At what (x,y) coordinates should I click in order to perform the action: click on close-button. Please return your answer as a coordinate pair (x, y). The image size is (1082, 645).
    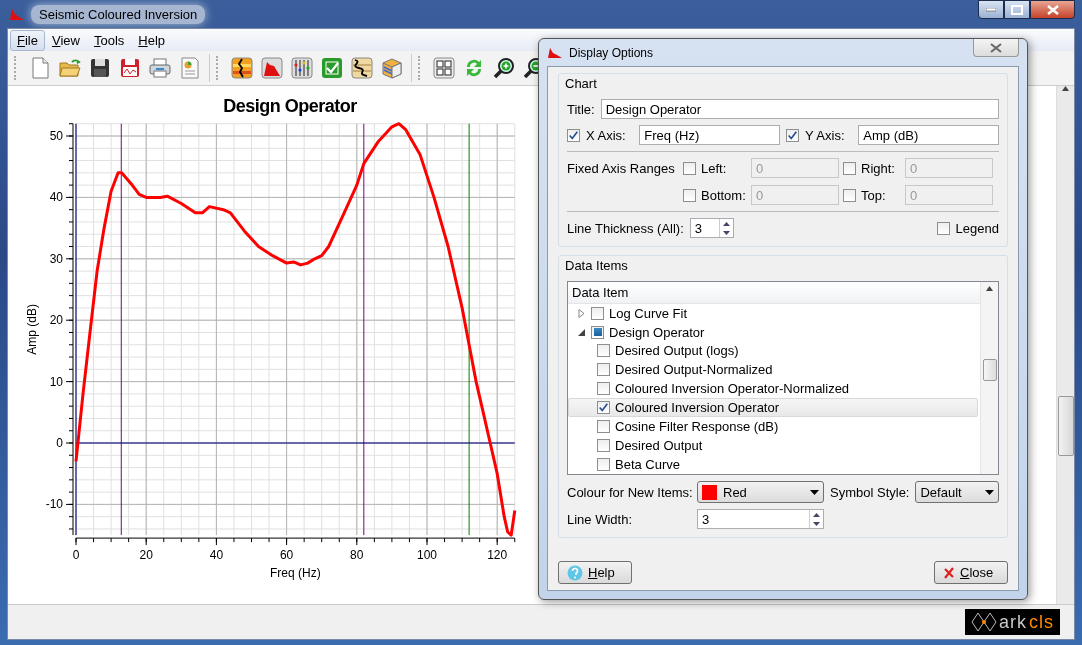
    Looking at the image, I should click on (1052, 9).